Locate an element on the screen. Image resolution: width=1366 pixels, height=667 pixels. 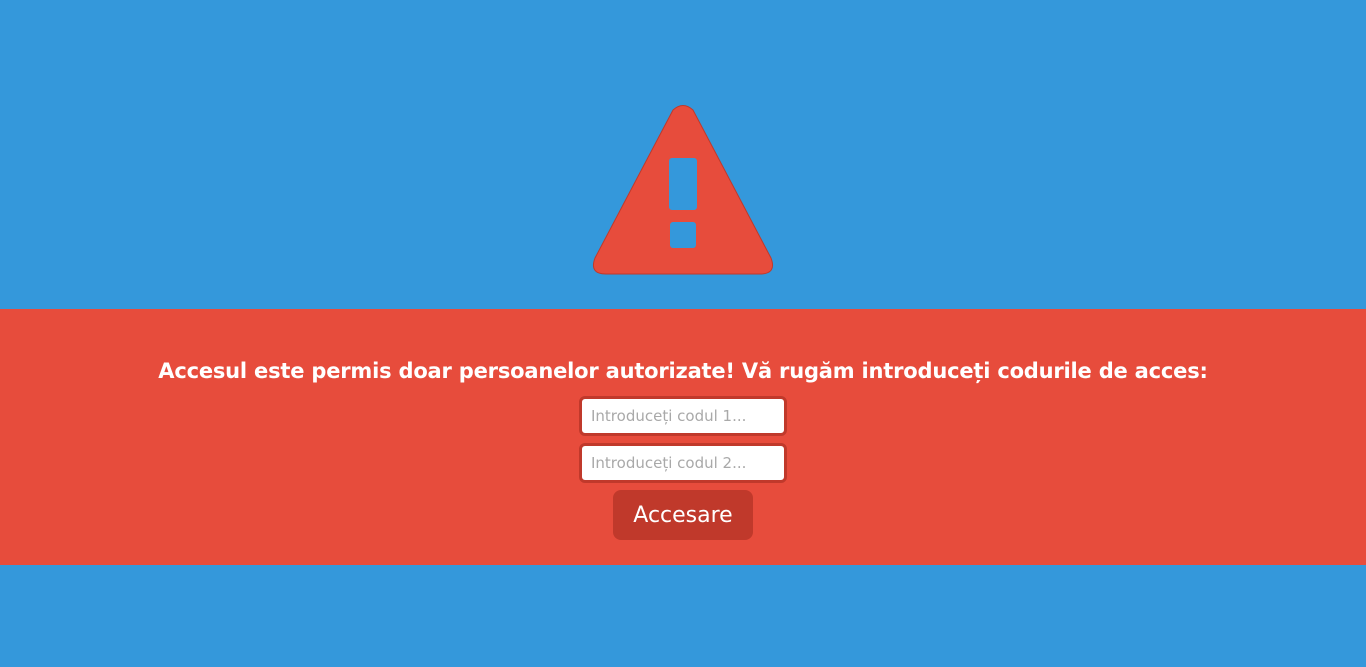
warning-triangle-icon is located at coordinates (683, 190).